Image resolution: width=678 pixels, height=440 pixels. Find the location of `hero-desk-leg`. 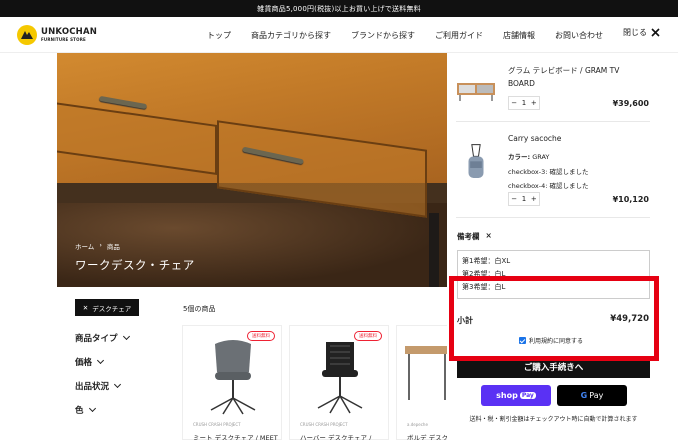

hero-desk-leg is located at coordinates (434, 250).